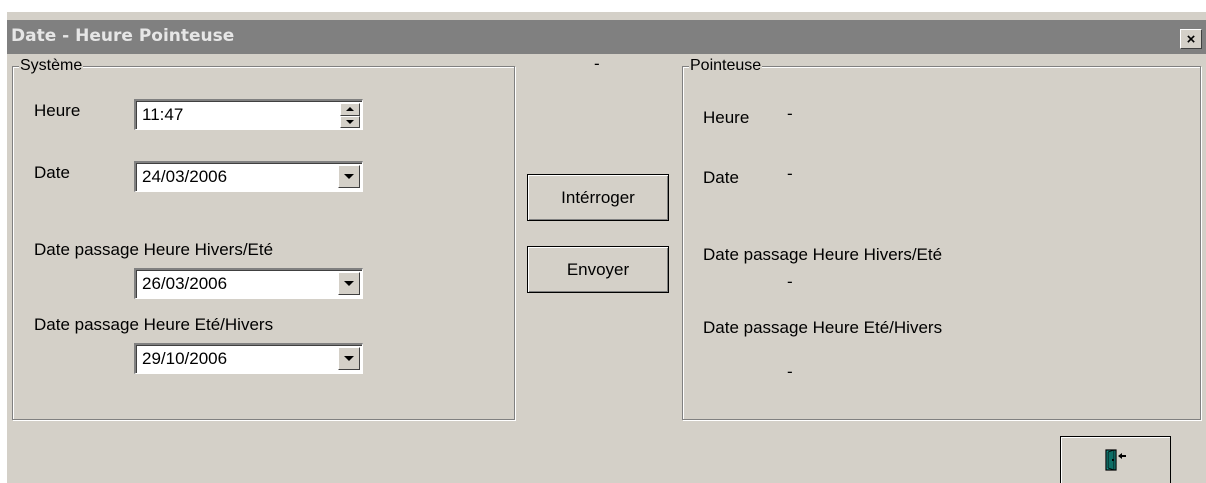  Describe the element at coordinates (185, 283) in the screenshot. I see `systeme-hiver-ete-value: 26/03/2006` at that location.